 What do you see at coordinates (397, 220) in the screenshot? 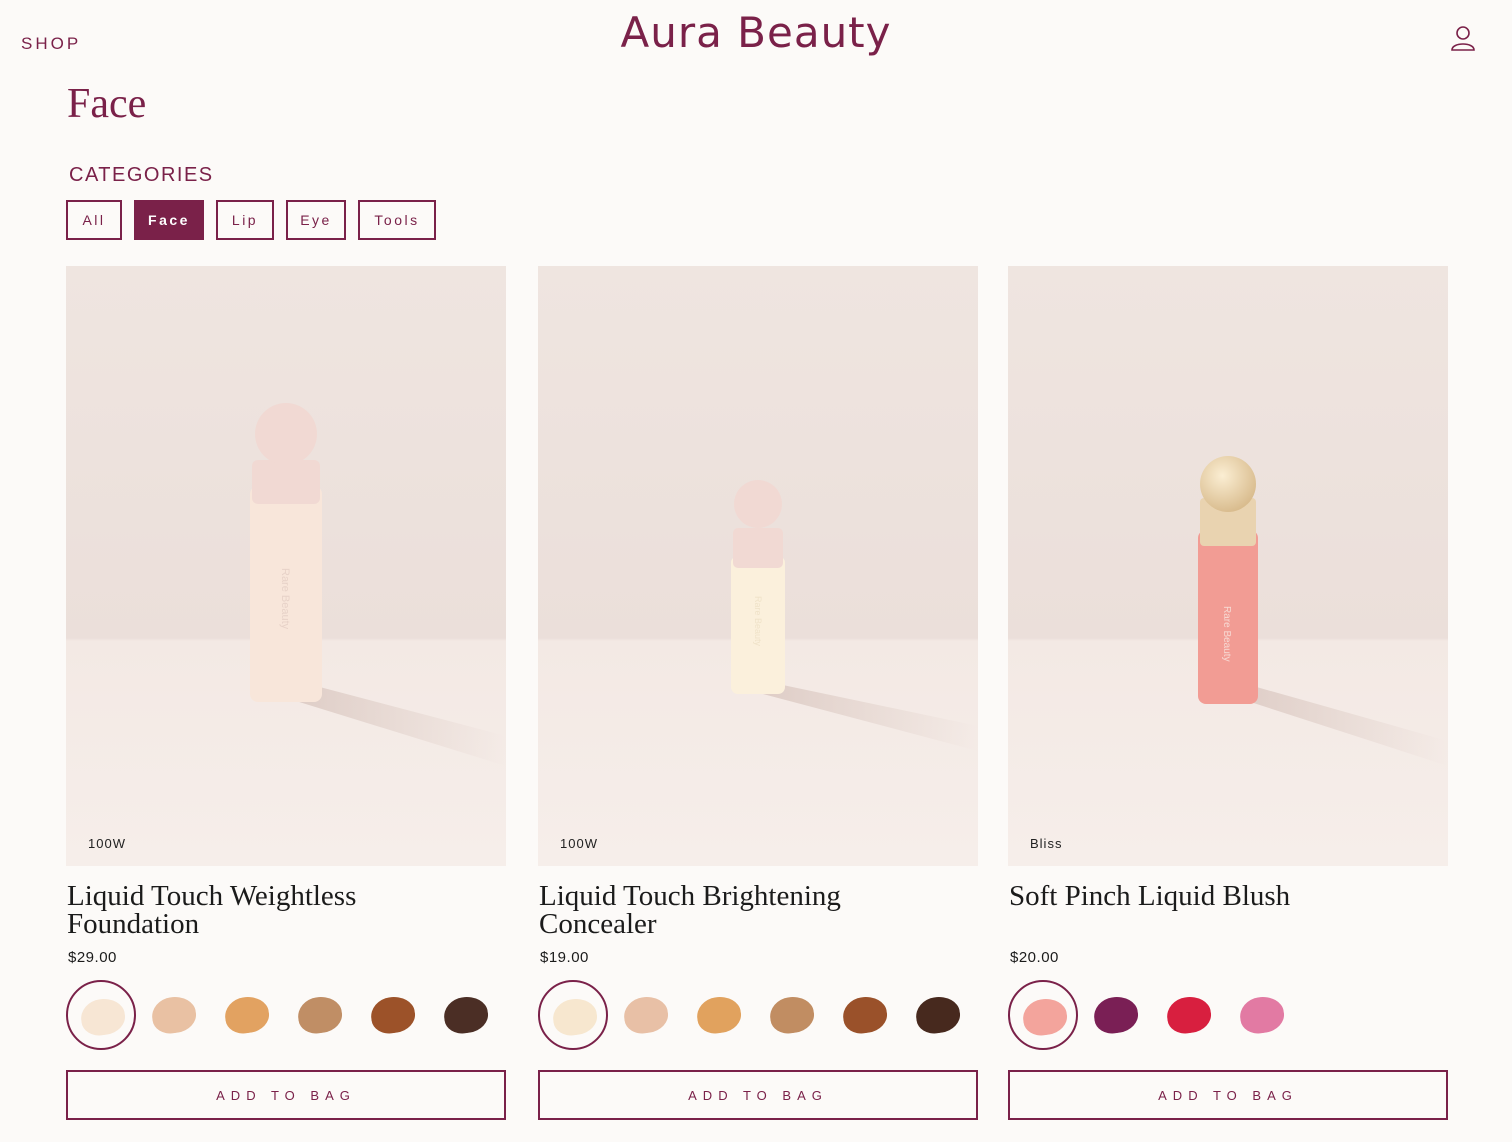
I see `category-chip-tools: Tools` at bounding box center [397, 220].